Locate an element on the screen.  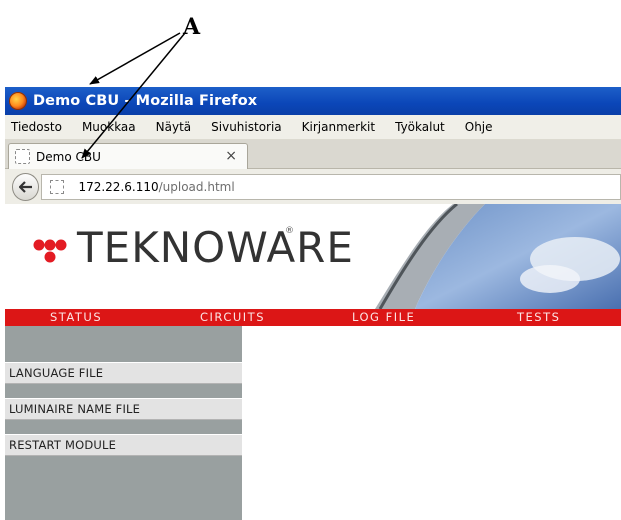
sidebar-item-label: LUMINAIRE NAME FILE is located at coordinates (75, 409).